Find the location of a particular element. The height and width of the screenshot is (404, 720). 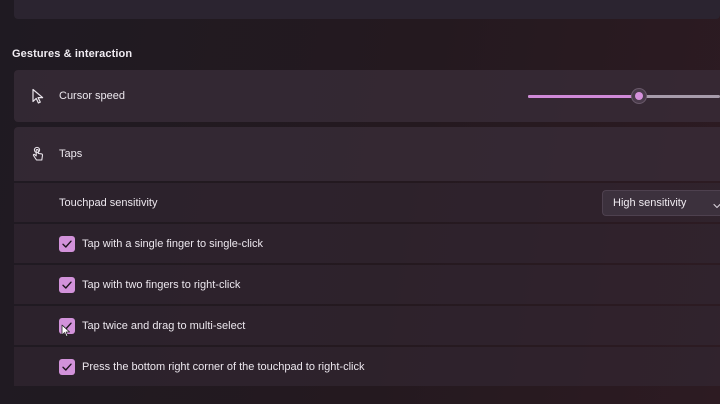

tap-drag-multiselect-label: Tap twice and drag to multi-select is located at coordinates (164, 325).